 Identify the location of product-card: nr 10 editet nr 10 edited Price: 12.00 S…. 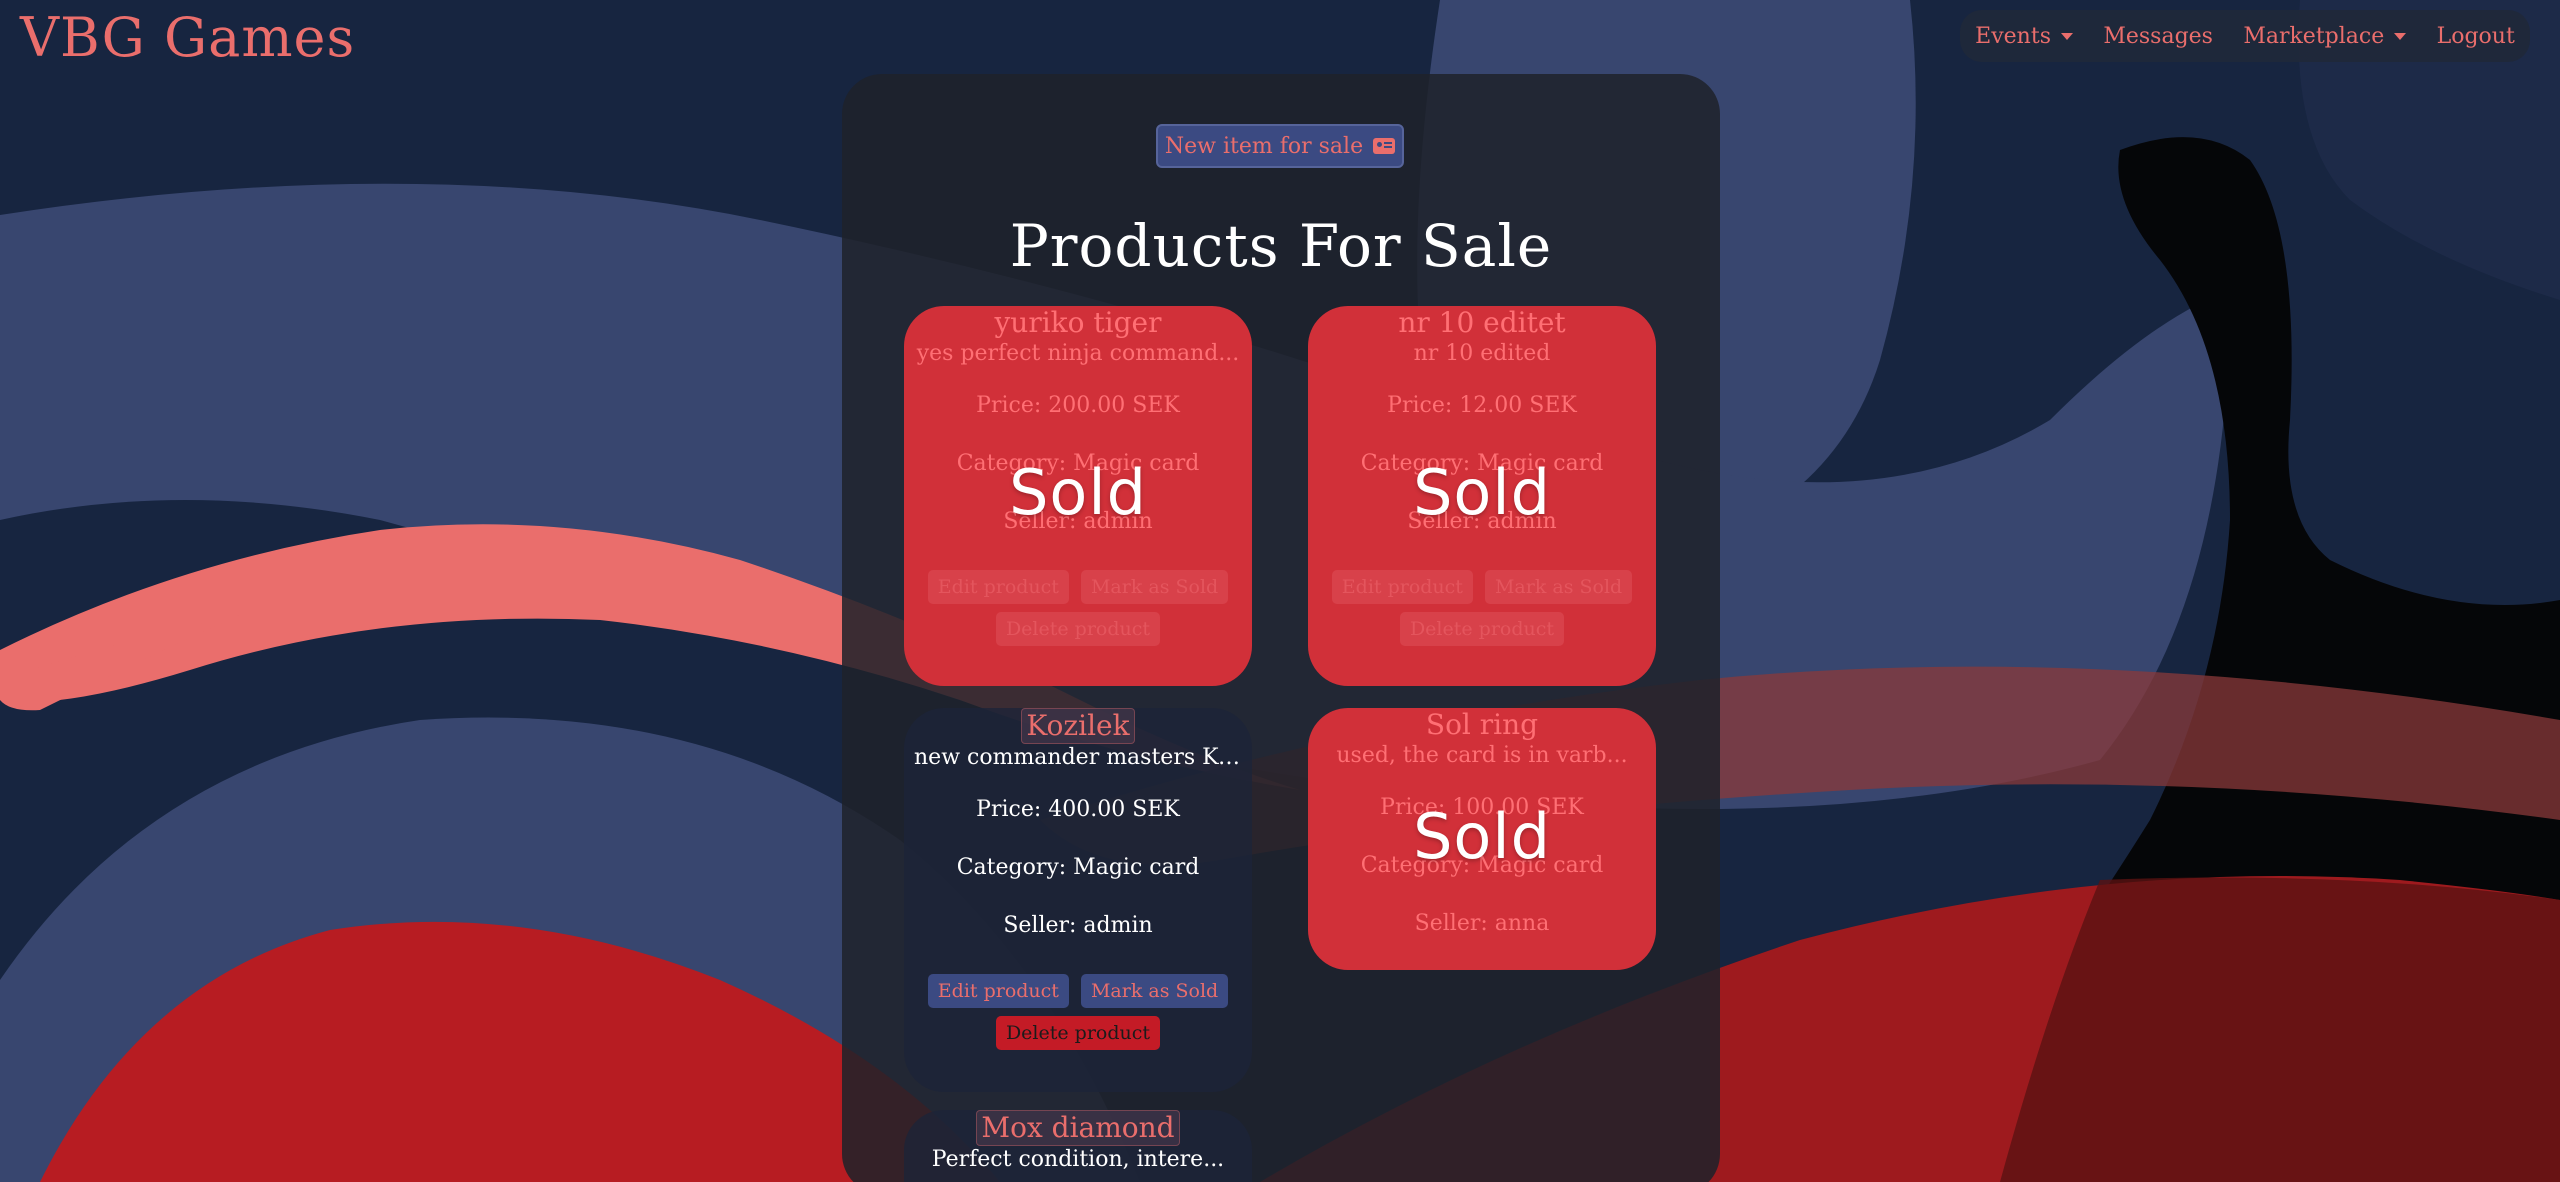
(1482, 496).